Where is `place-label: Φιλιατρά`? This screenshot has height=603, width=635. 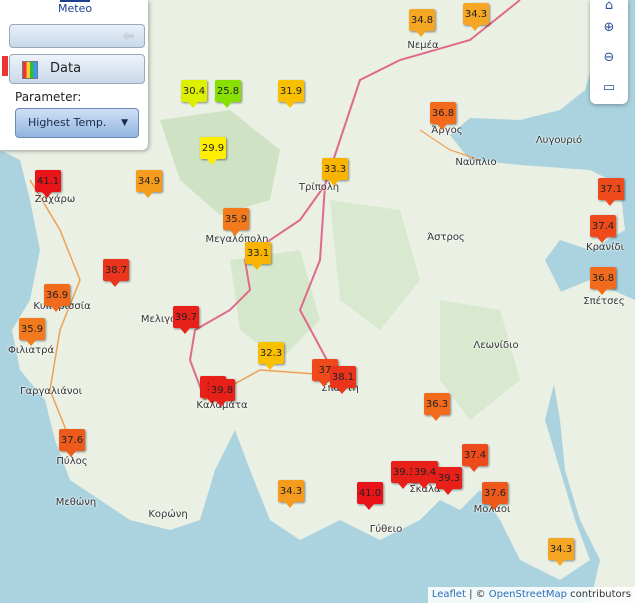 place-label: Φιλιατρά is located at coordinates (31, 350).